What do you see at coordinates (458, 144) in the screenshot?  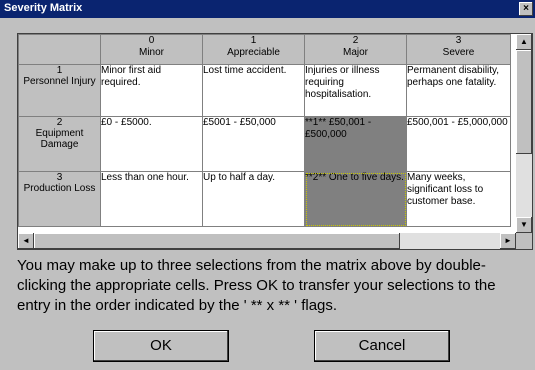 I see `matrix-cell: £500,001 - £5,000,000` at bounding box center [458, 144].